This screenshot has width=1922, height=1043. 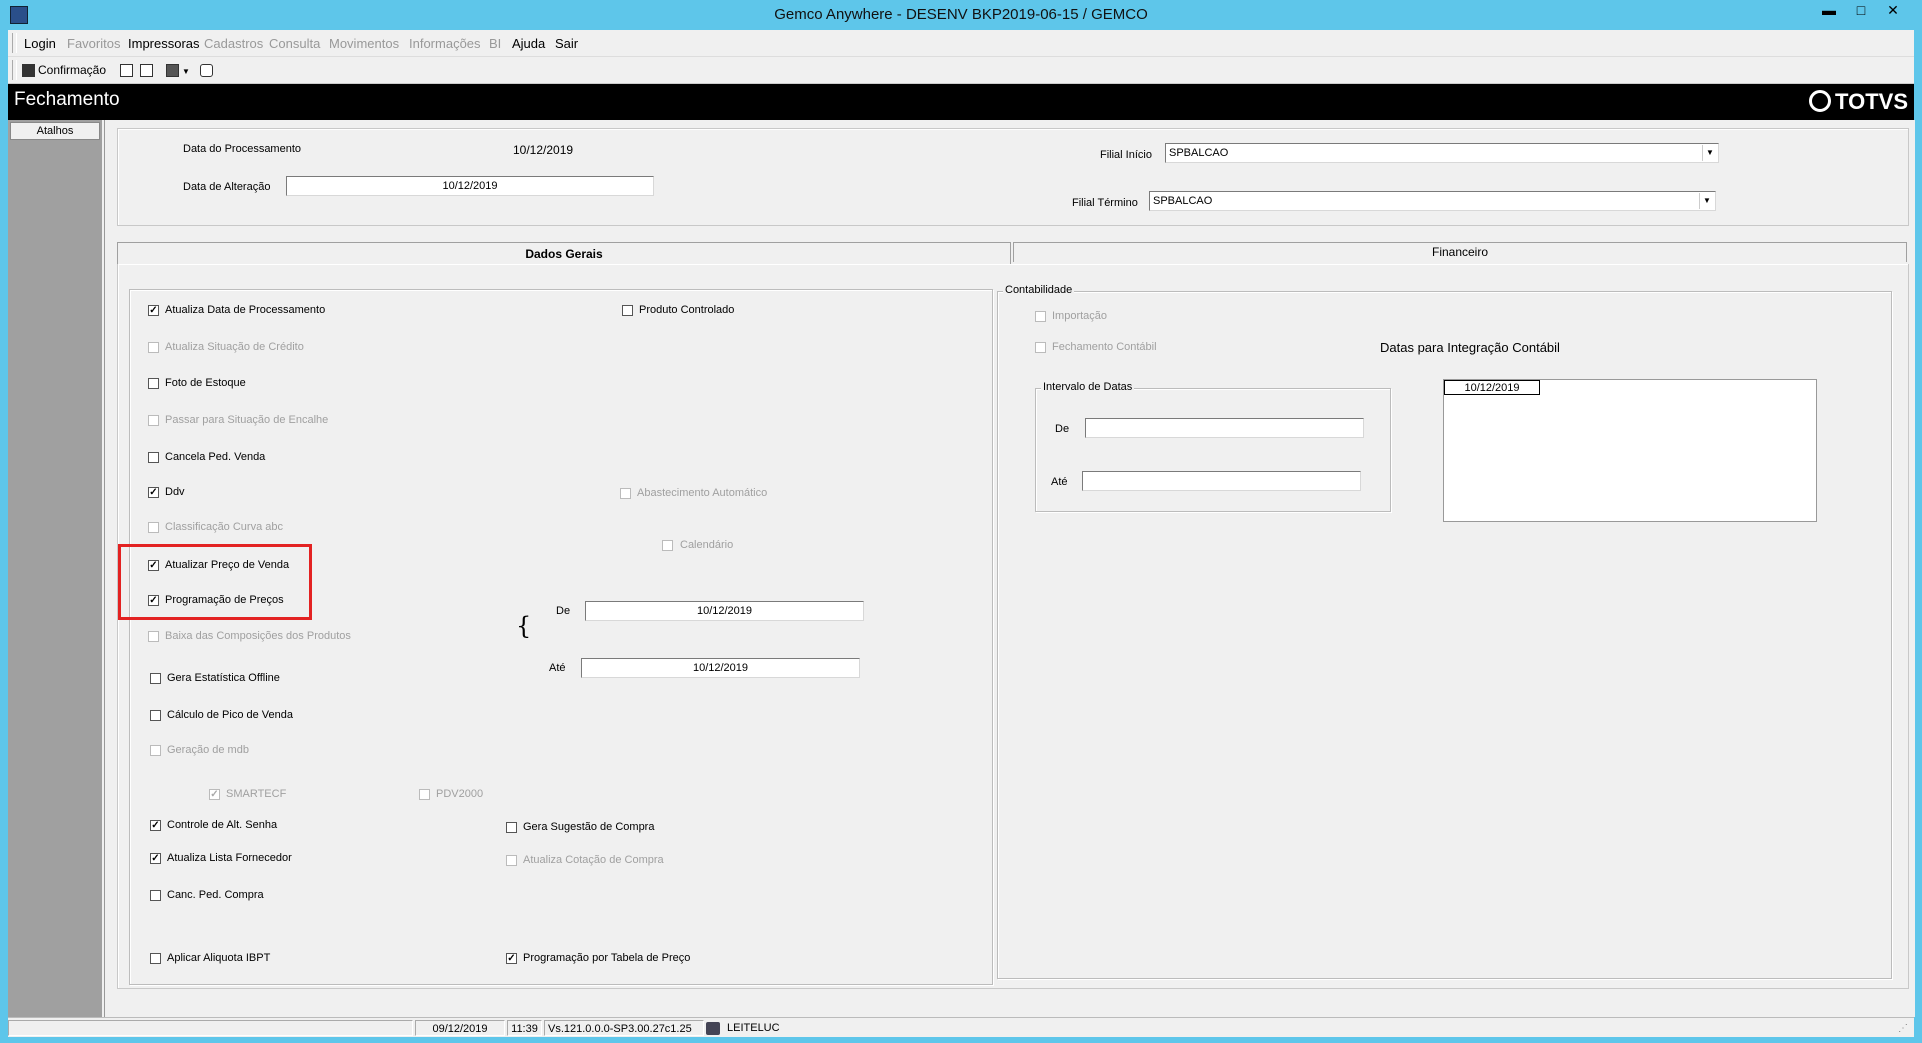 What do you see at coordinates (215, 457) in the screenshot?
I see `cancela-ped-venda-label: Cancela Ped. Venda` at bounding box center [215, 457].